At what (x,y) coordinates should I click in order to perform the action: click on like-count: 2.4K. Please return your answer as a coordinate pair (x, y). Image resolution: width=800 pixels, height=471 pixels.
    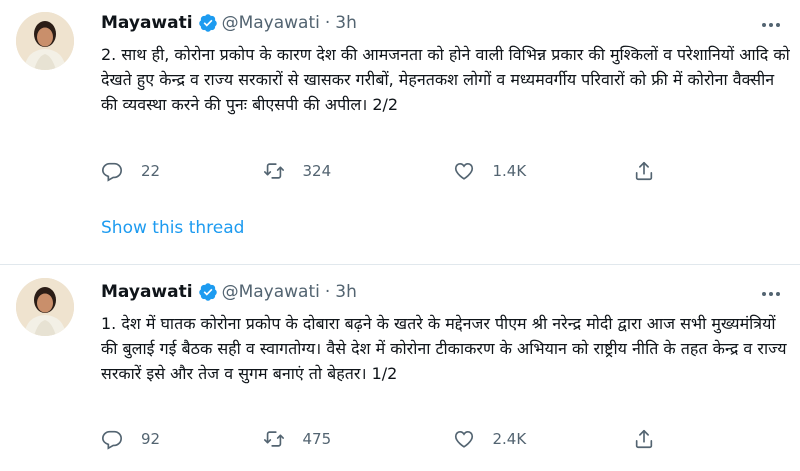
    Looking at the image, I should click on (509, 439).